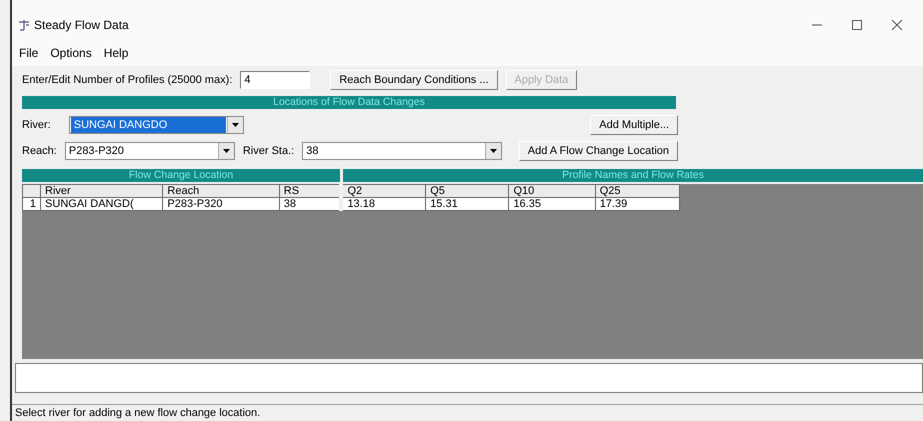 This screenshot has width=923, height=421. What do you see at coordinates (633, 175) in the screenshot?
I see `grid-group-header: Profile Names and Flow Rates` at bounding box center [633, 175].